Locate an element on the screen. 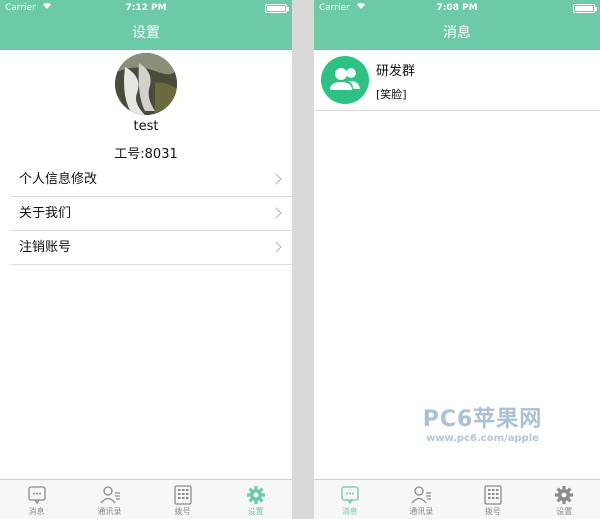  status-bar: Carrier 7:08 PM is located at coordinates (457, 8).